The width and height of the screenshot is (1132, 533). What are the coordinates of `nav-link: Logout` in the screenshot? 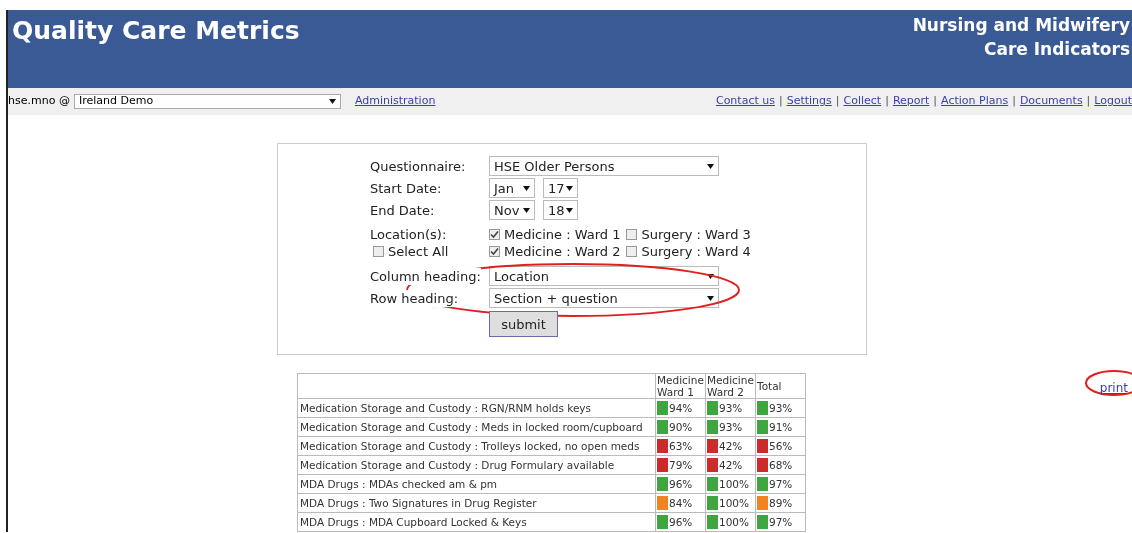 It's located at (1113, 101).